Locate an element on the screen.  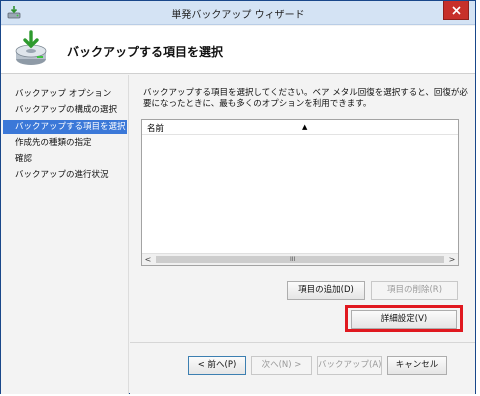
backup-disk-icon is located at coordinates (31, 49).